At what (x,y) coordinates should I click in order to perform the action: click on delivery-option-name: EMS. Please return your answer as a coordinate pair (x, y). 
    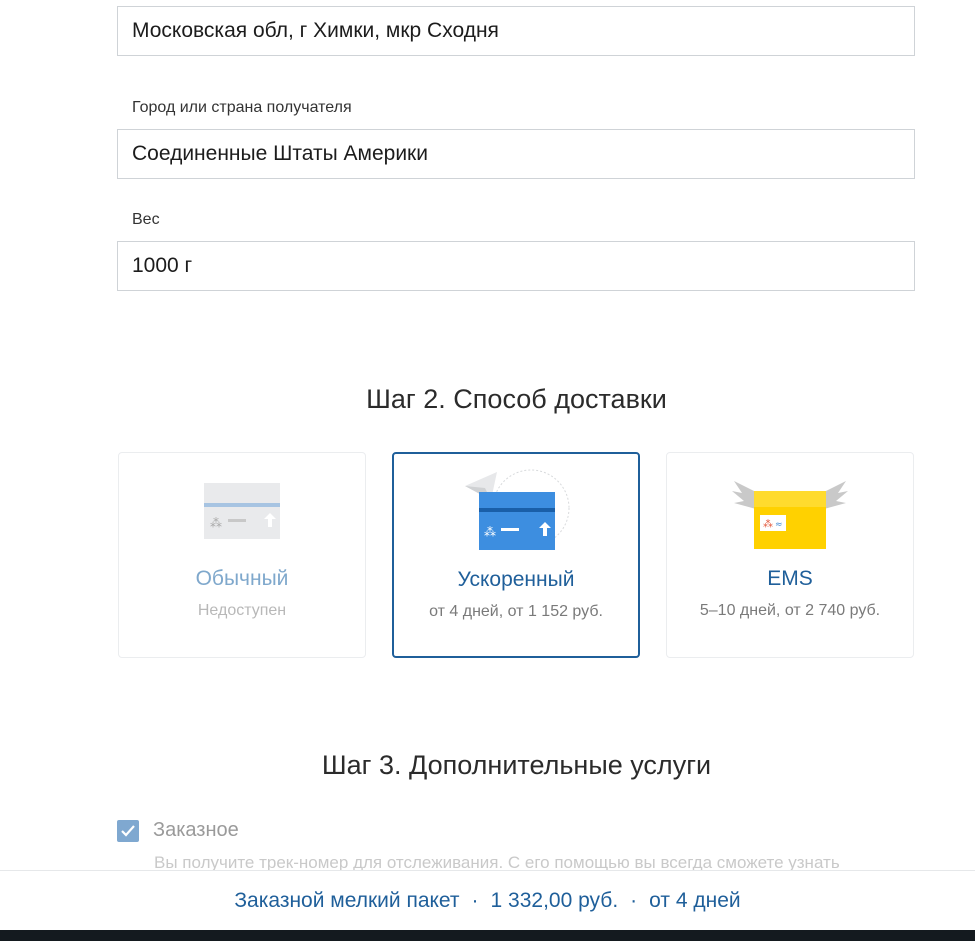
    Looking at the image, I should click on (790, 578).